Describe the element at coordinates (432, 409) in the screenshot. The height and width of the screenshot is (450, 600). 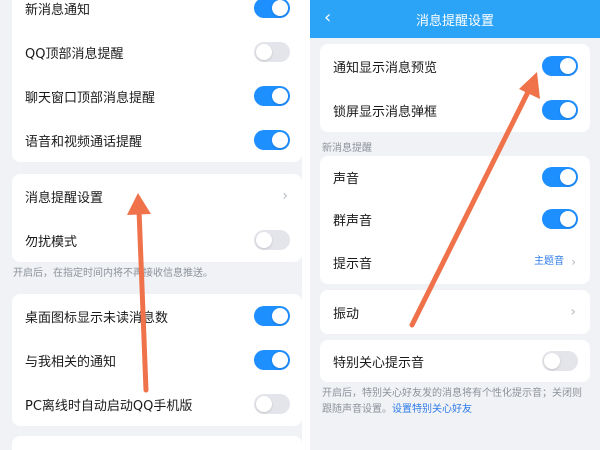
I see `set-special-care-friends-link: 设置特别关心好友` at that location.